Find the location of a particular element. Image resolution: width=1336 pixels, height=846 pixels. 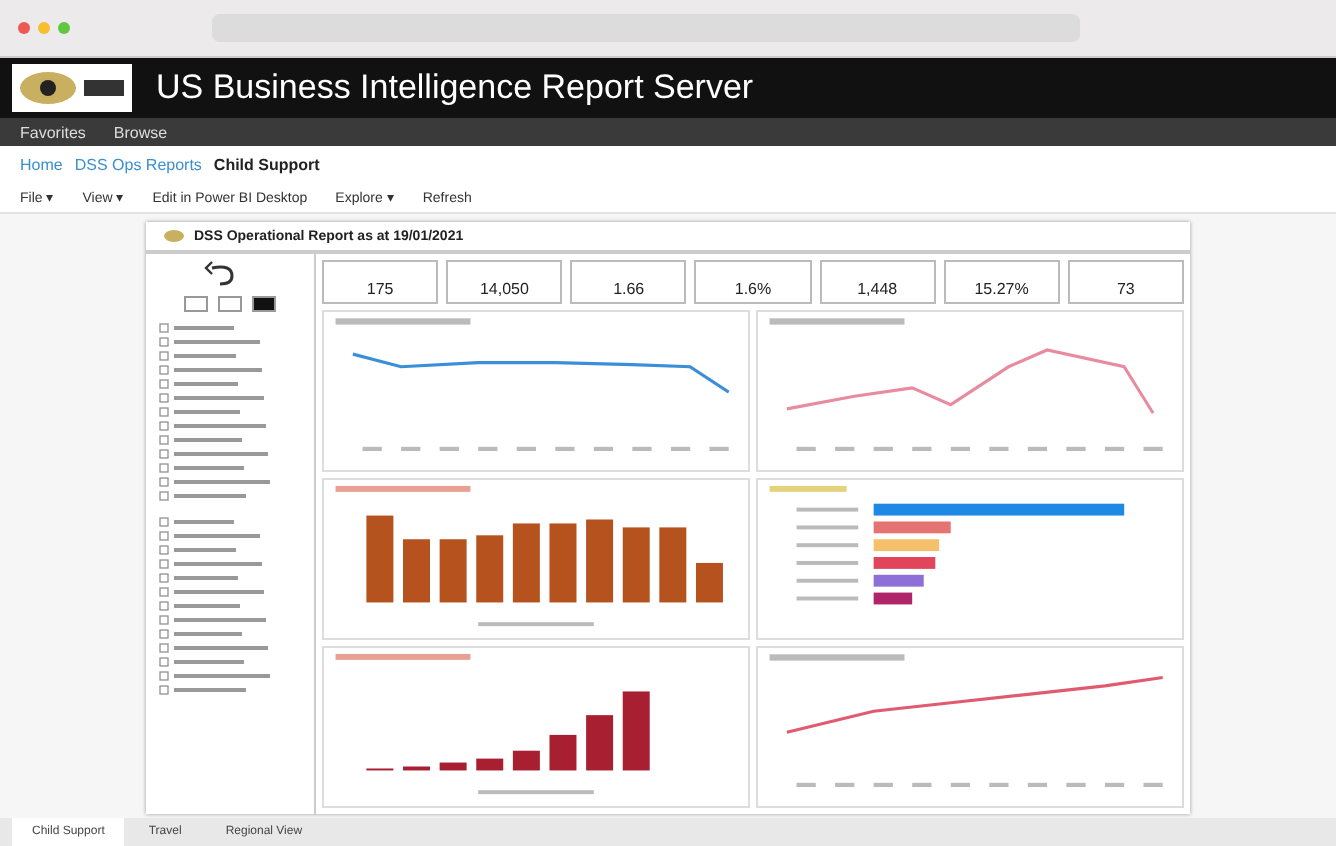

kpi-card: 73 is located at coordinates (1125, 282).